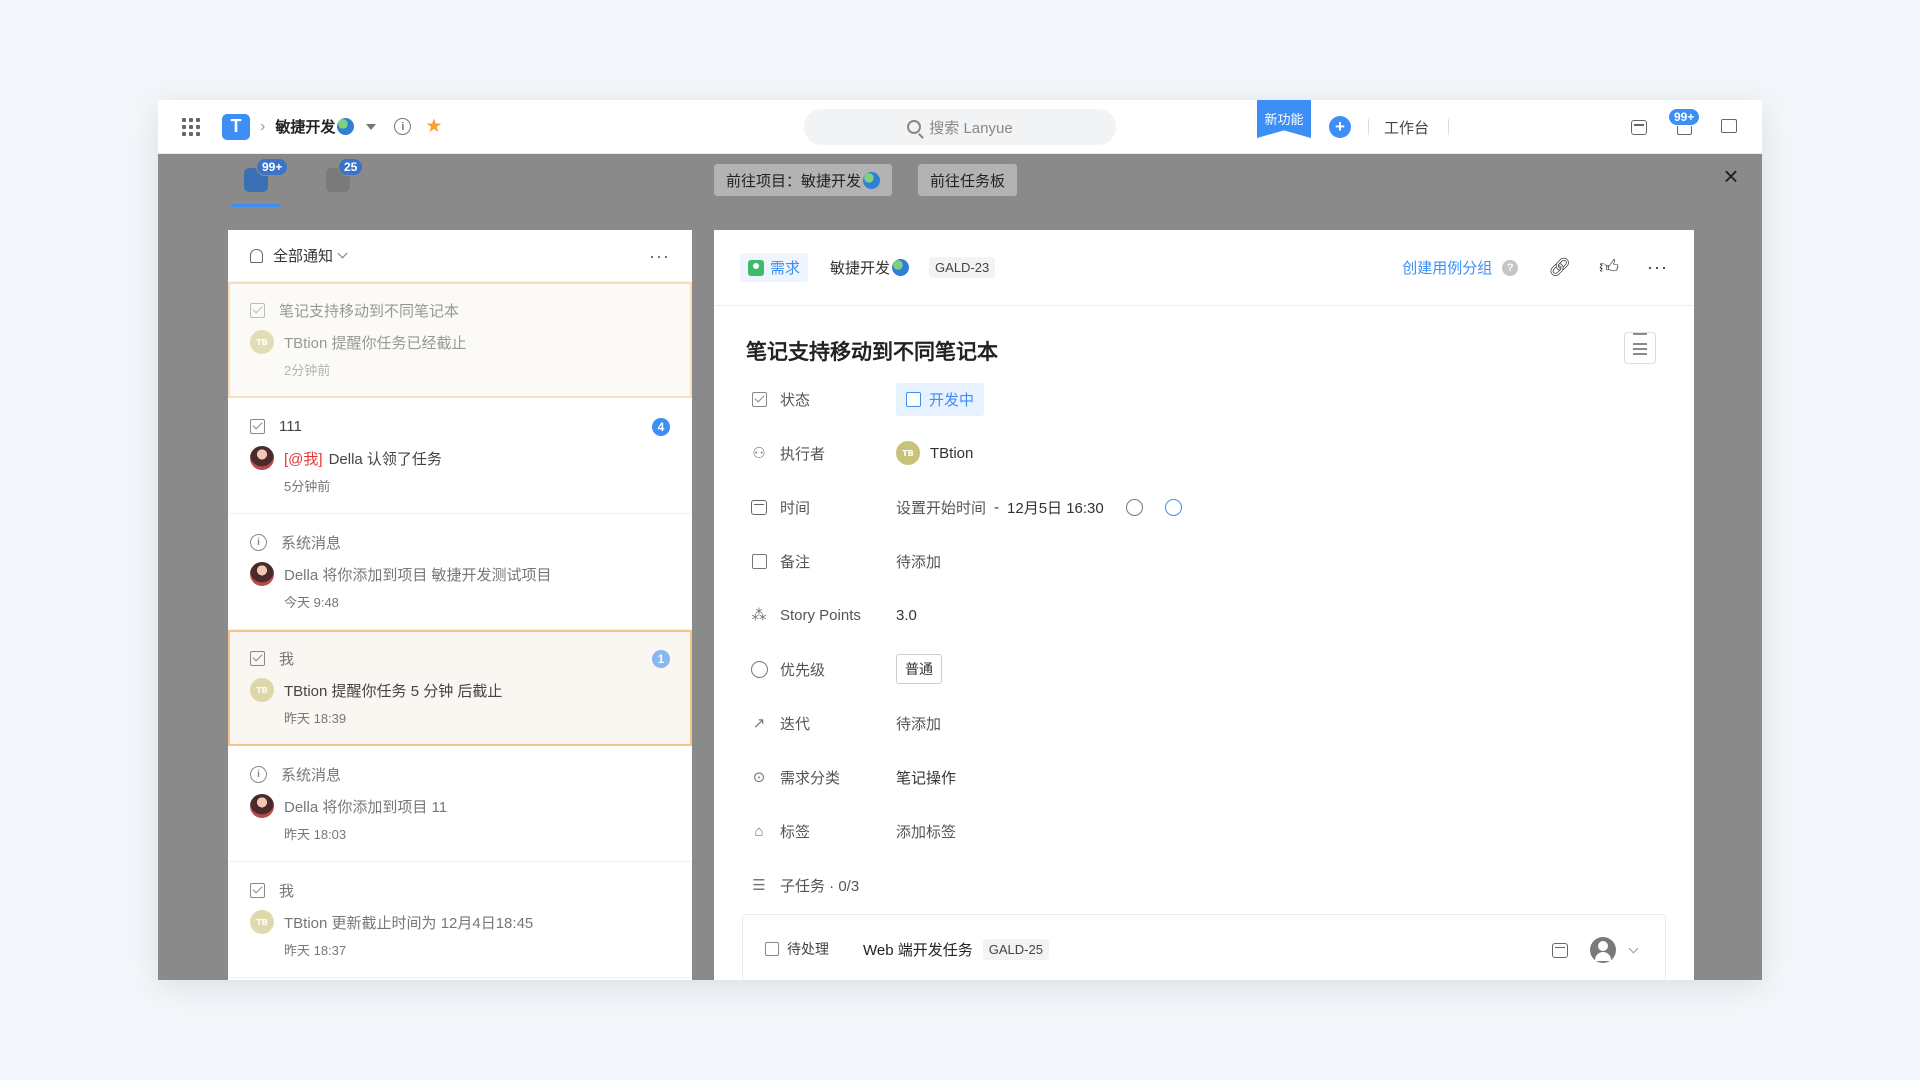  I want to click on subtask-label: 子任务 · 0/3, so click(820, 886).